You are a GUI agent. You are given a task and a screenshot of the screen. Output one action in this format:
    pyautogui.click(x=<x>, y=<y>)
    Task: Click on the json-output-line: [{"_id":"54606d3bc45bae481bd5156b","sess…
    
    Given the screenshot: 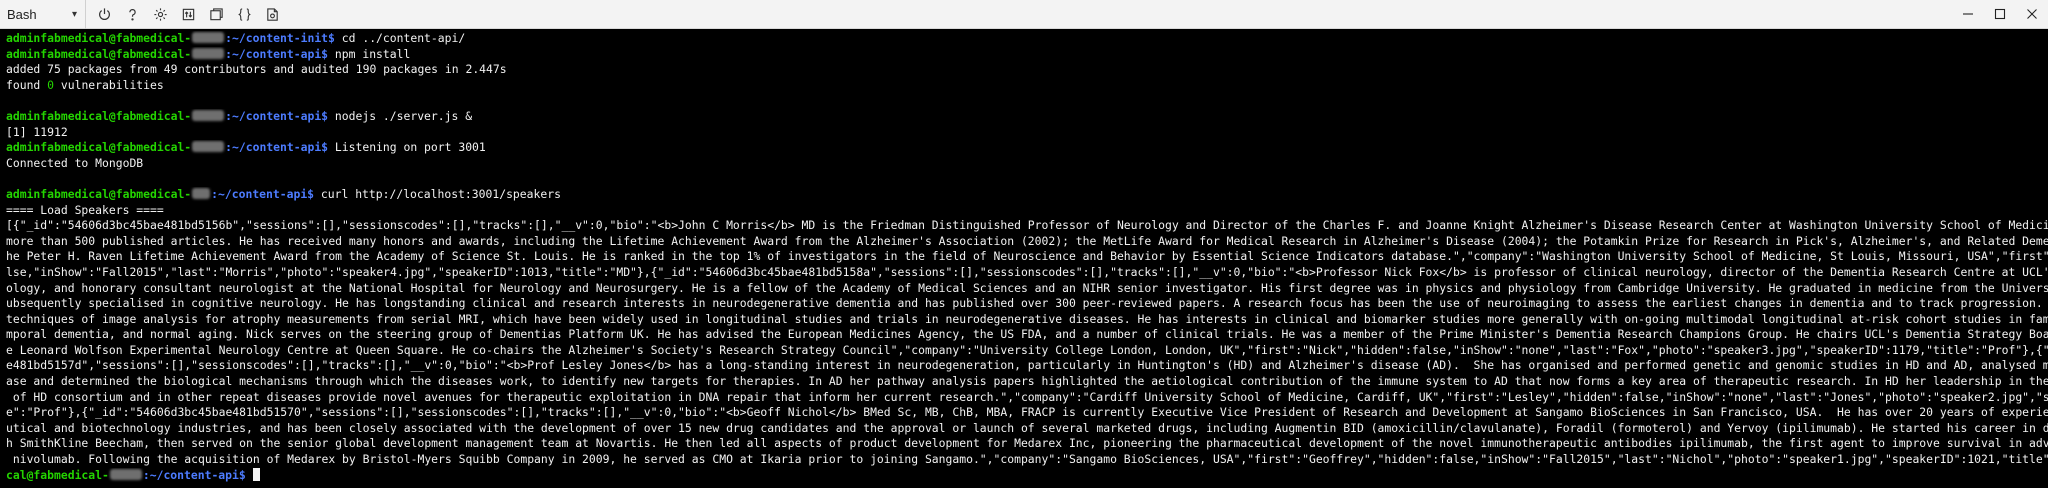 What is the action you would take?
    pyautogui.click(x=1027, y=225)
    